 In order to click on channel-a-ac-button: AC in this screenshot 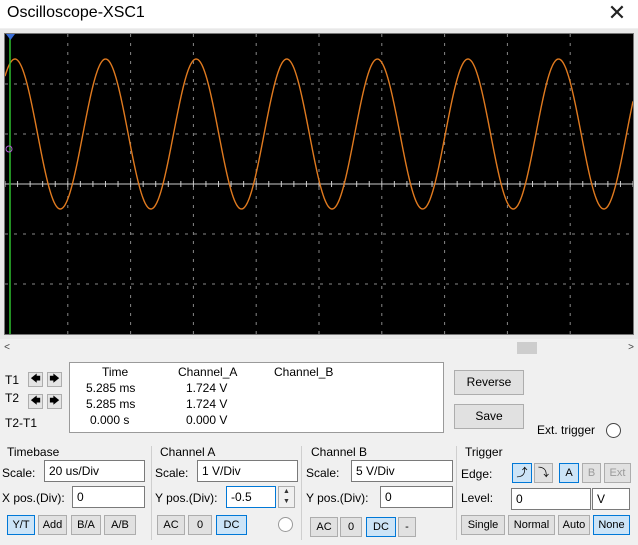, I will do `click(171, 525)`.